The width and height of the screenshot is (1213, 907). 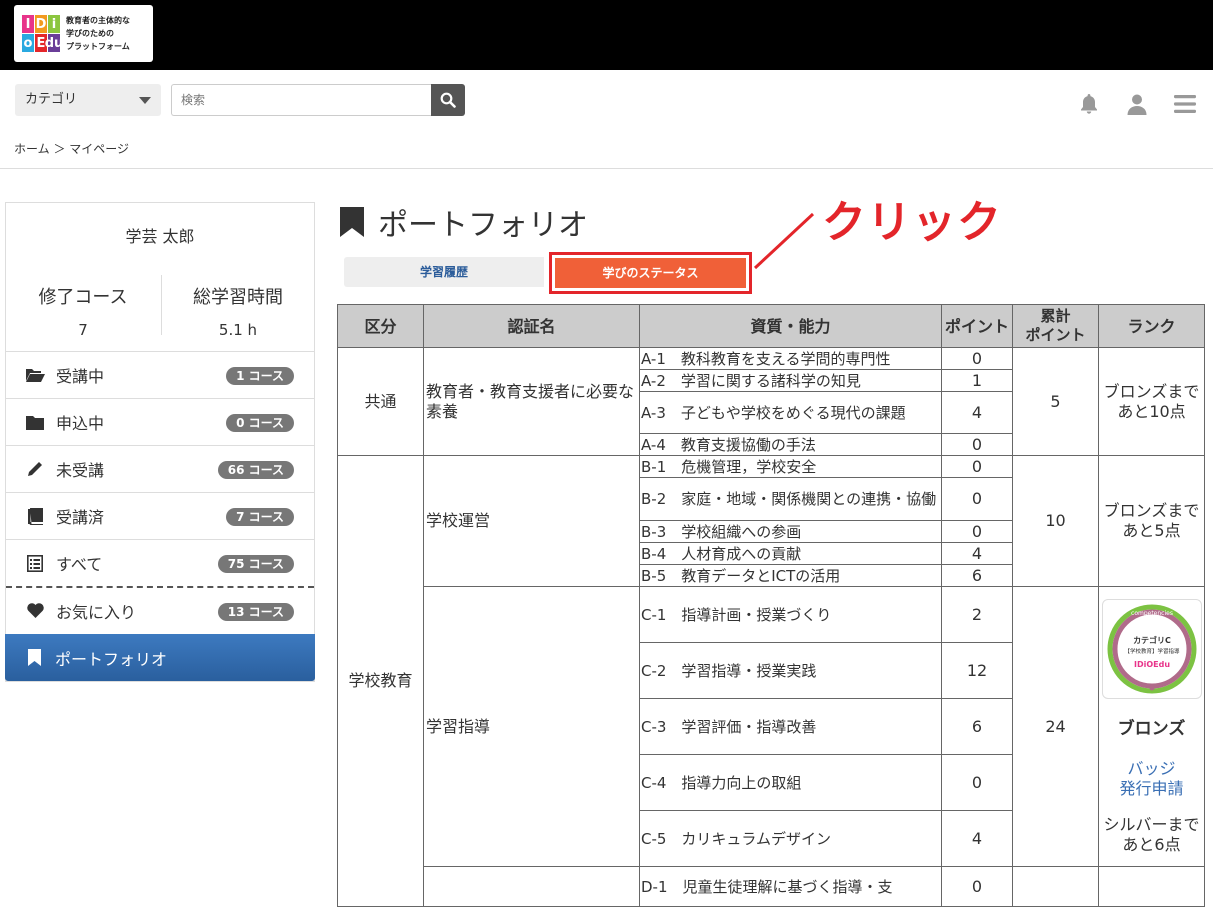 What do you see at coordinates (912, 222) in the screenshot?
I see `click-annotation: クリック` at bounding box center [912, 222].